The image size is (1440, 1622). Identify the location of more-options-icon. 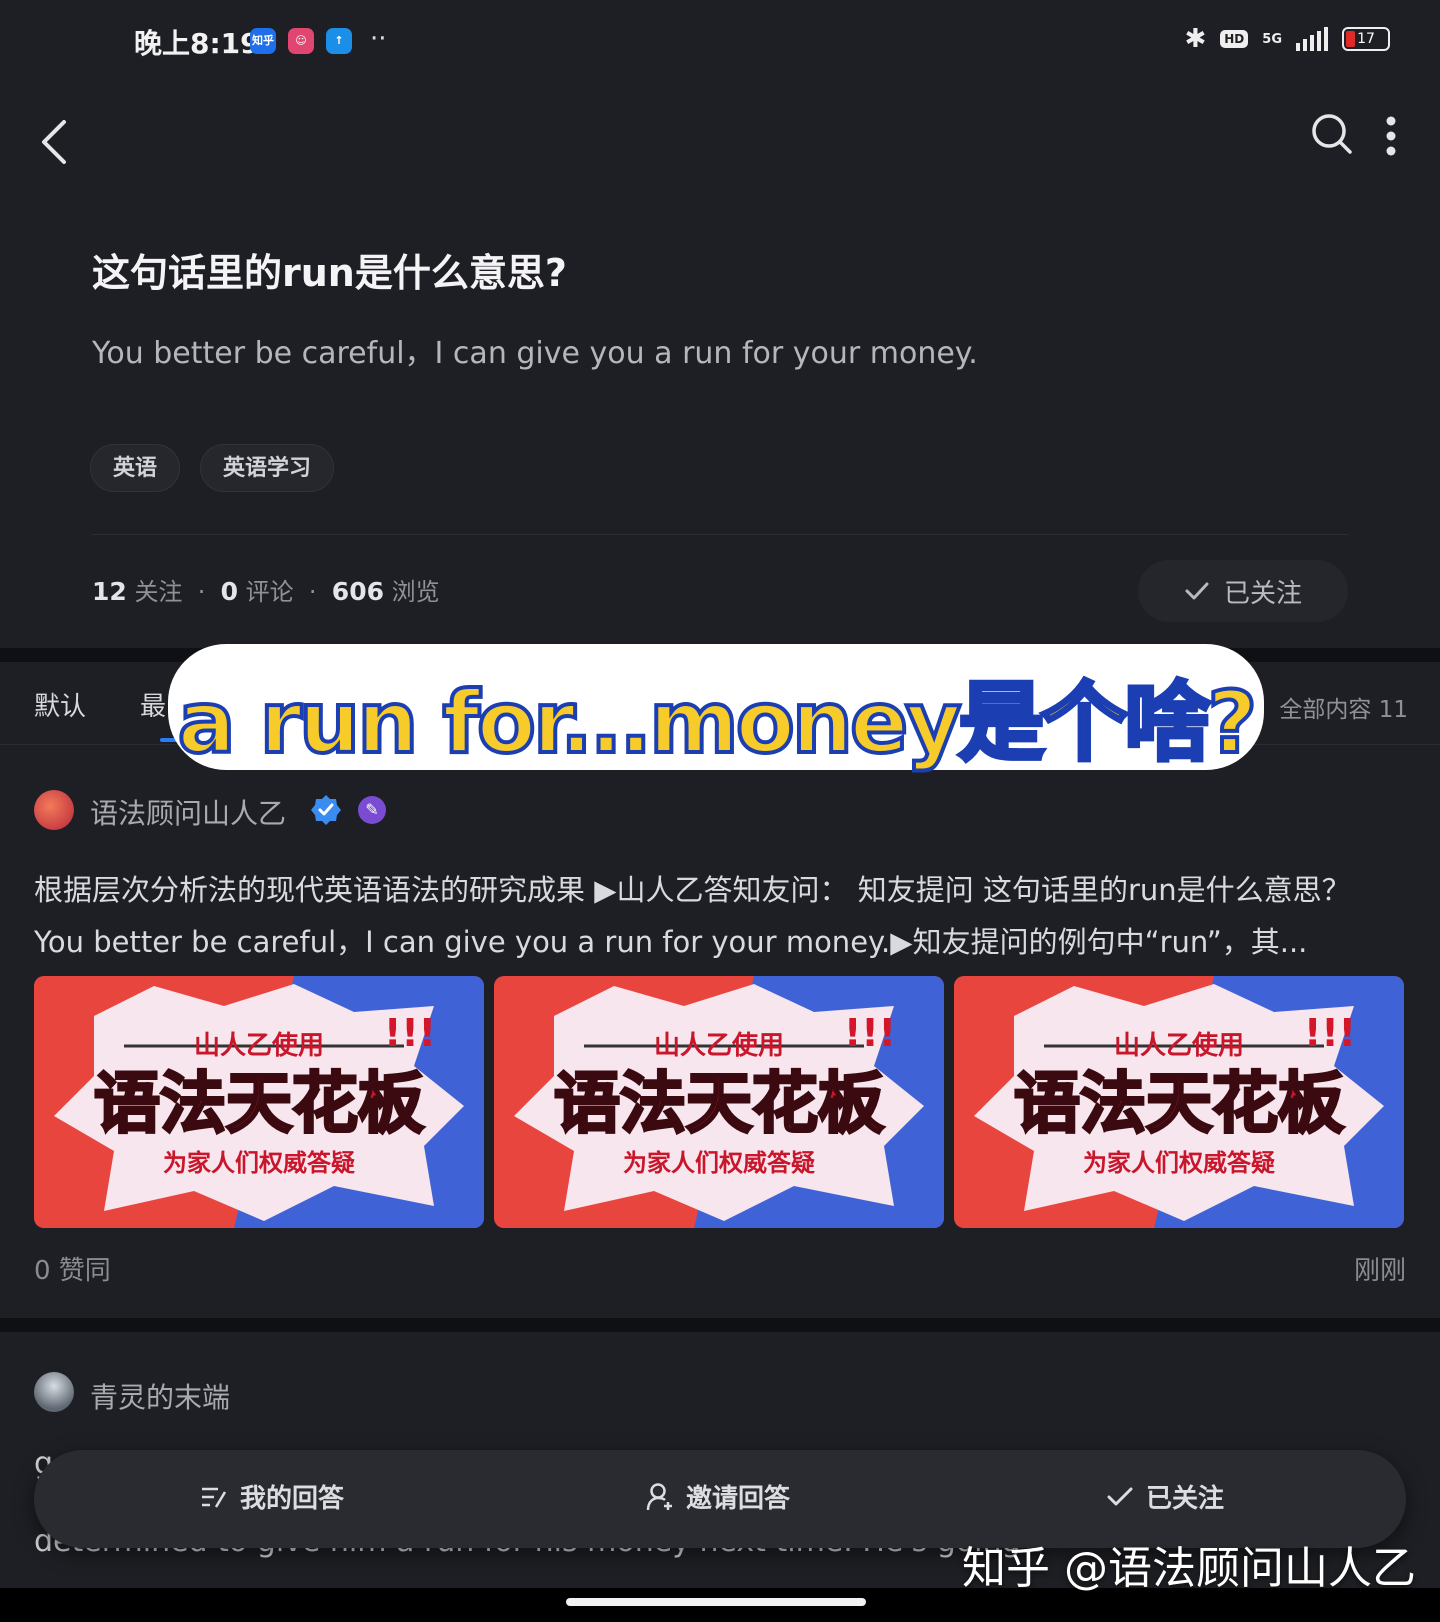
(1391, 137).